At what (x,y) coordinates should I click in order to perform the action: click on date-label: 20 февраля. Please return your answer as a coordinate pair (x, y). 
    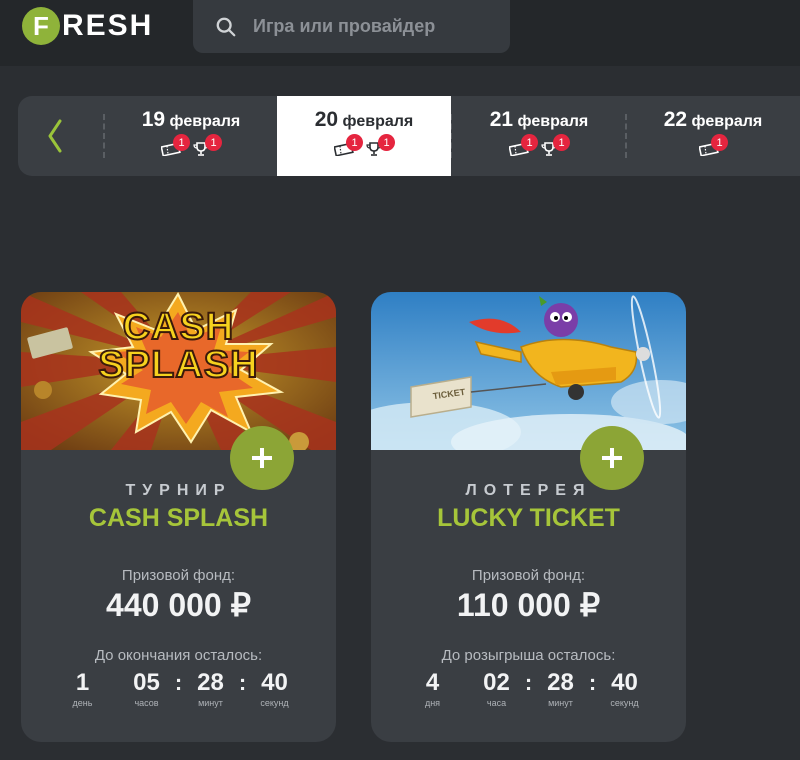
    Looking at the image, I should click on (364, 120).